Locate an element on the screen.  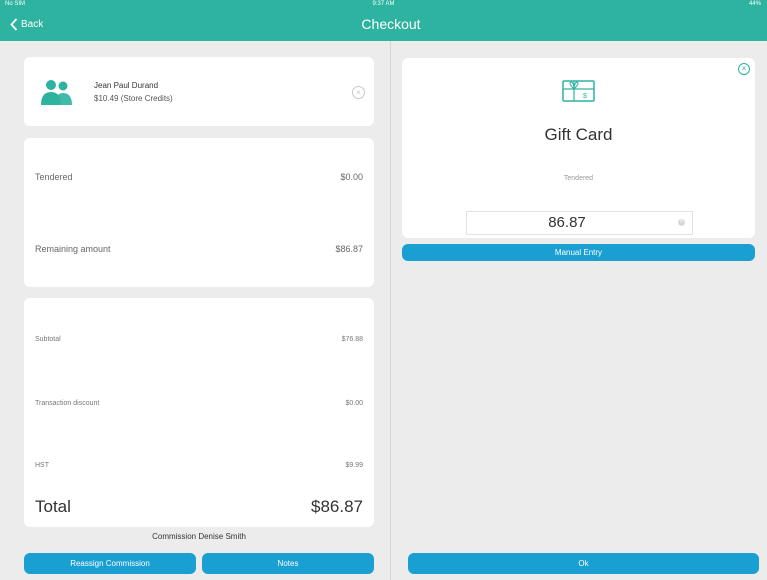
amount-input: 86.87 × is located at coordinates (579, 223).